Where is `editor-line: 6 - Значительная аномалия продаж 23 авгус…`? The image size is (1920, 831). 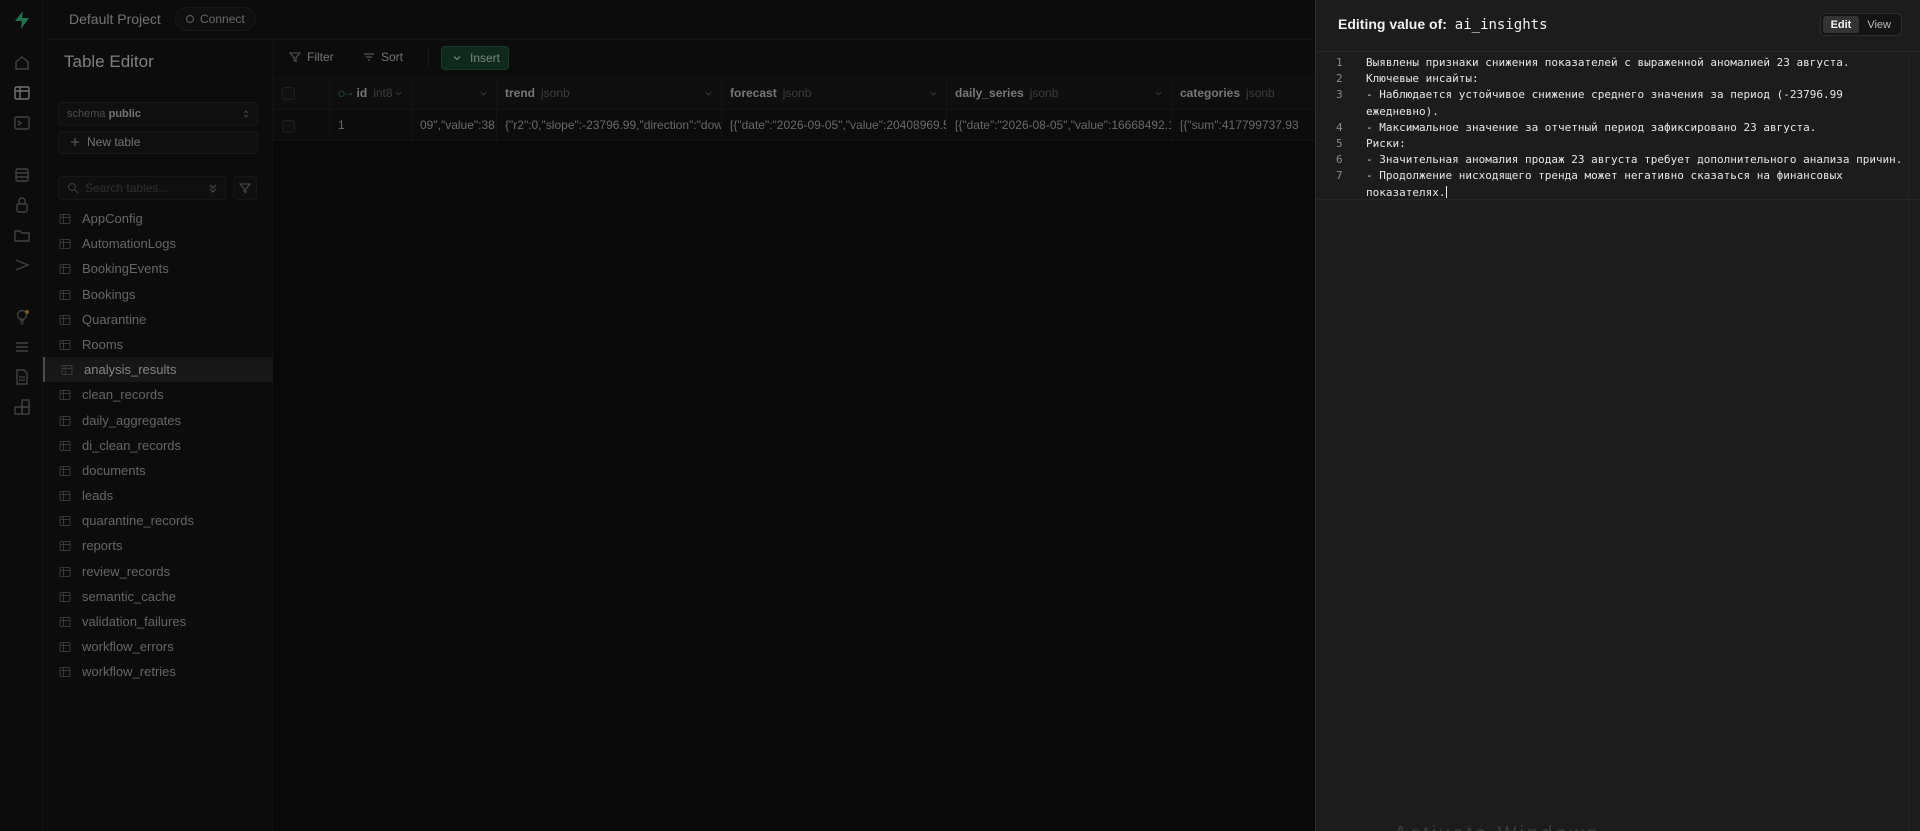 editor-line: 6 - Значительная аномалия продаж 23 авгус… is located at coordinates (1618, 160).